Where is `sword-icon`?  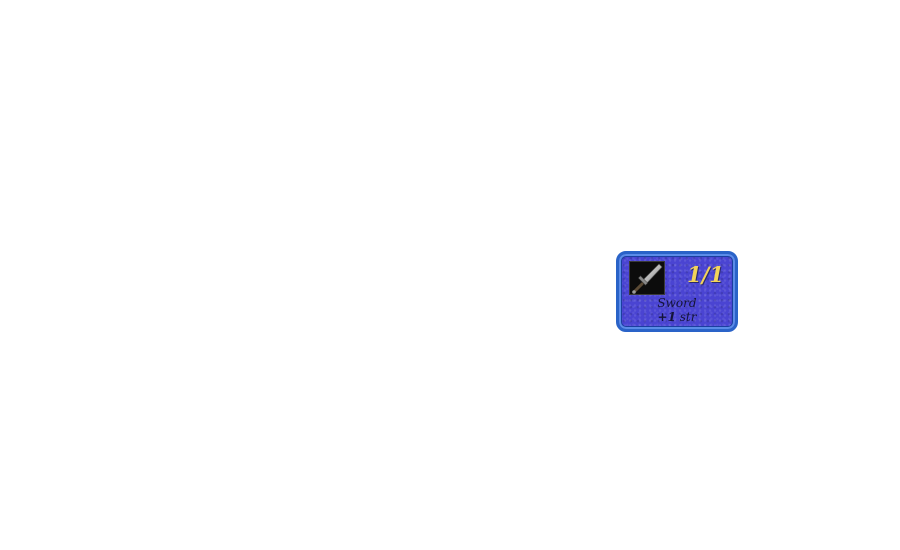
sword-icon is located at coordinates (647, 278).